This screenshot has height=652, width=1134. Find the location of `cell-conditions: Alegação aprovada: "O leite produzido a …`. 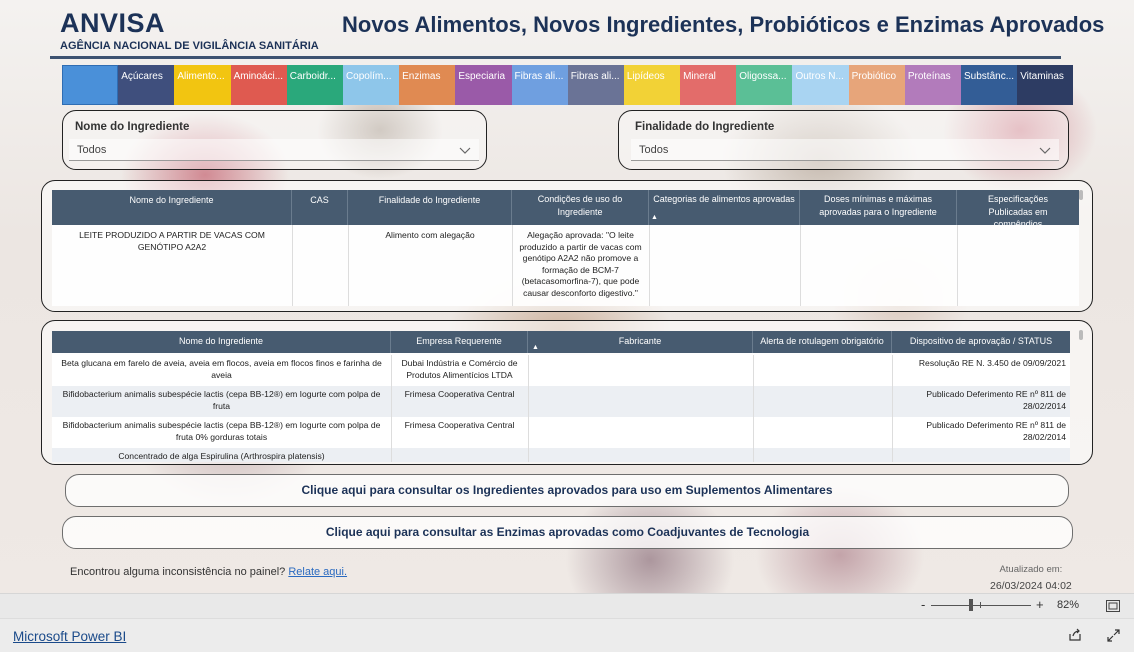

cell-conditions: Alegação aprovada: "O leite produzido a … is located at coordinates (580, 264).